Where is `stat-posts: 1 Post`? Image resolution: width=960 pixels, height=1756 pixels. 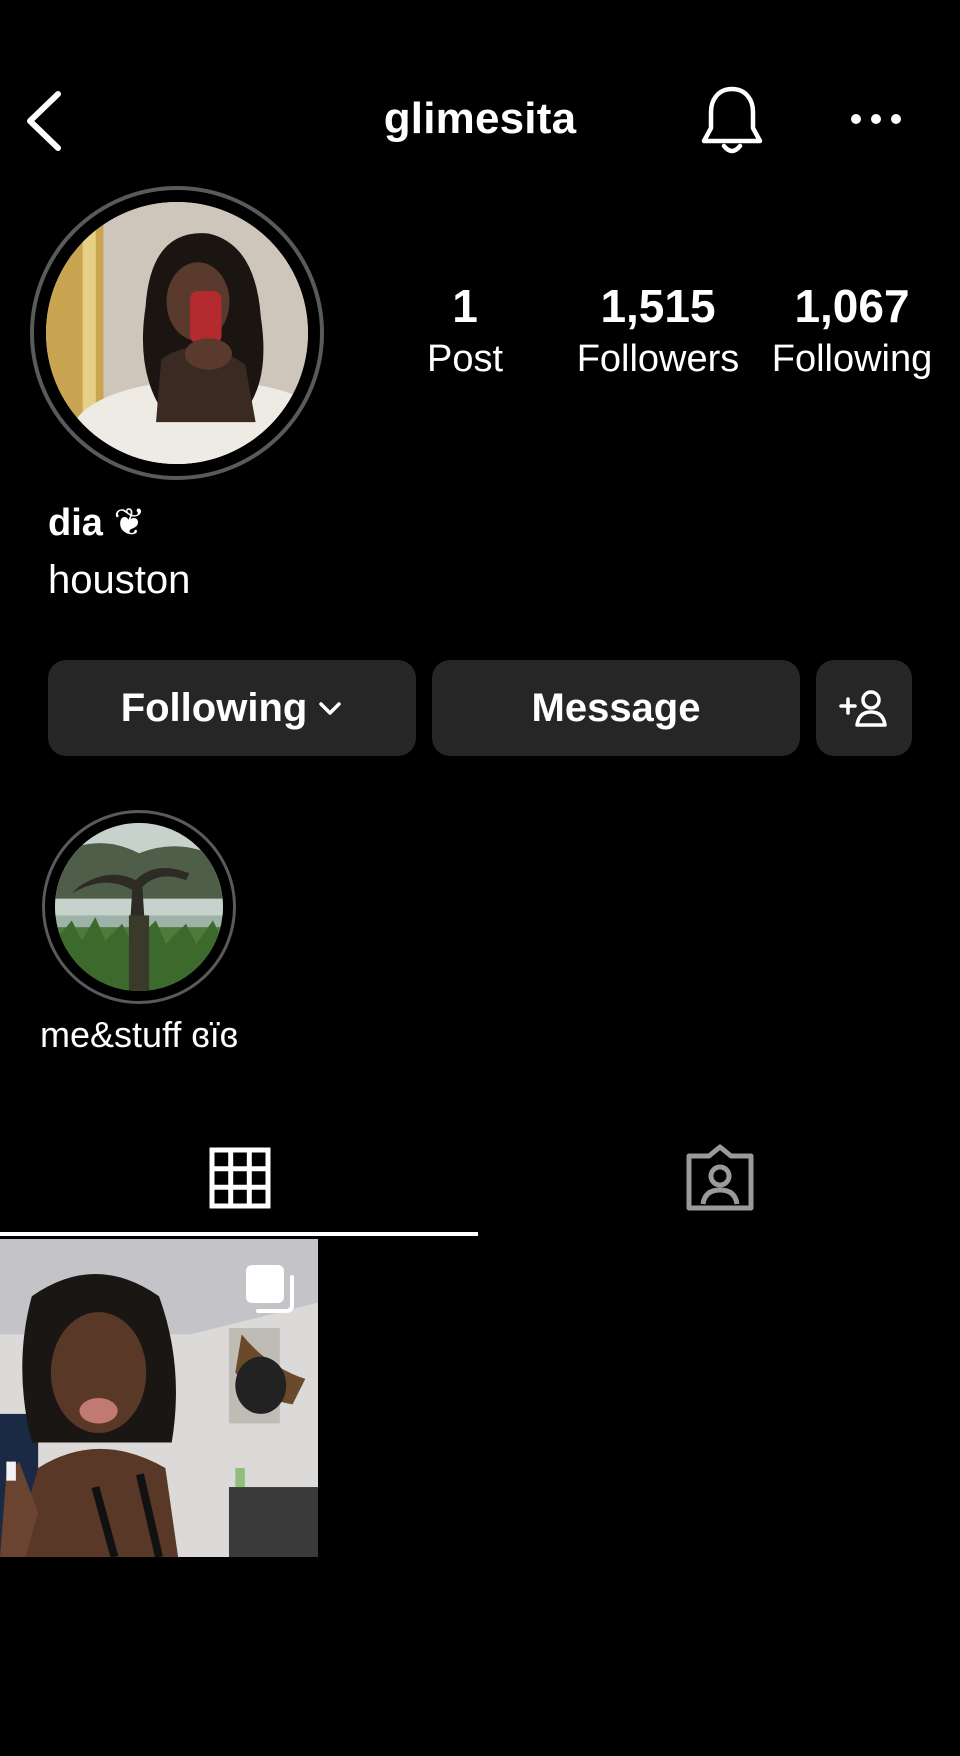
stat-posts: 1 Post is located at coordinates (465, 331).